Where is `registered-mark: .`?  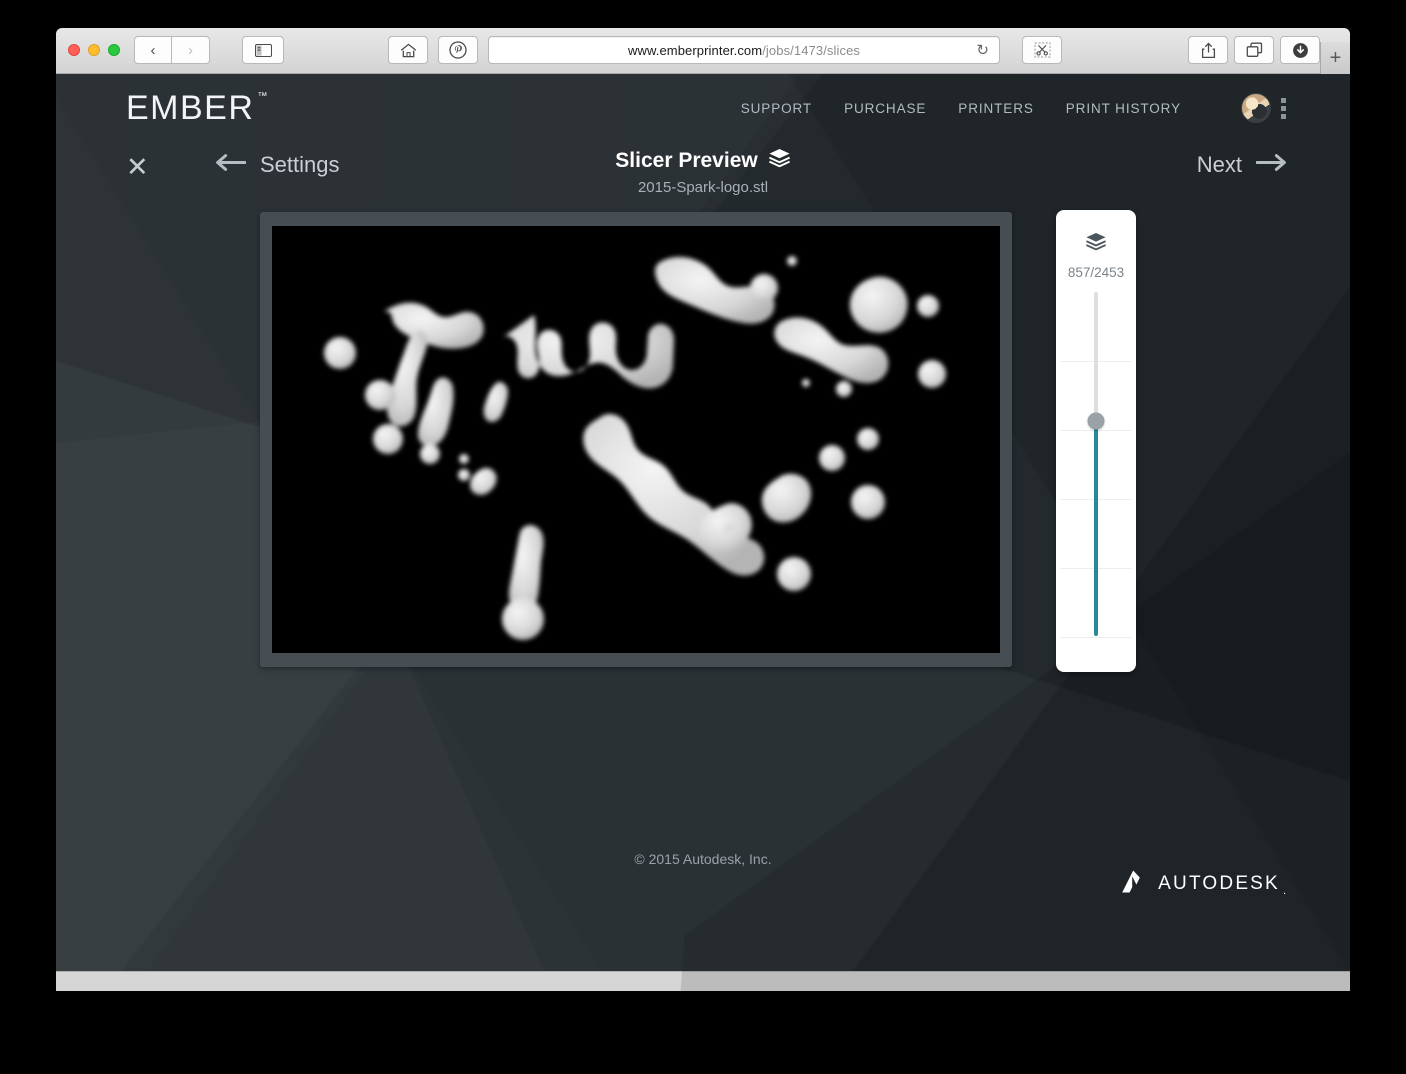
registered-mark: . is located at coordinates (1284, 891).